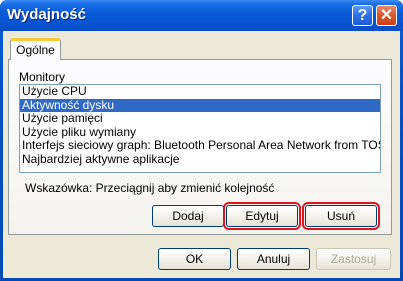 The width and height of the screenshot is (403, 281). Describe the element at coordinates (188, 216) in the screenshot. I see `add-button: Dodaj` at that location.